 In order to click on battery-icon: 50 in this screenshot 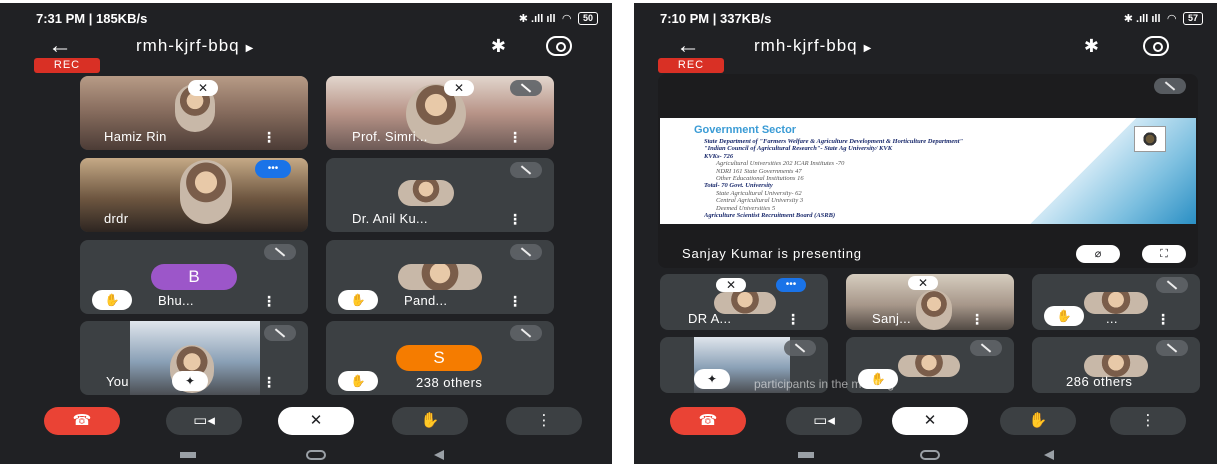, I will do `click(587, 18)`.